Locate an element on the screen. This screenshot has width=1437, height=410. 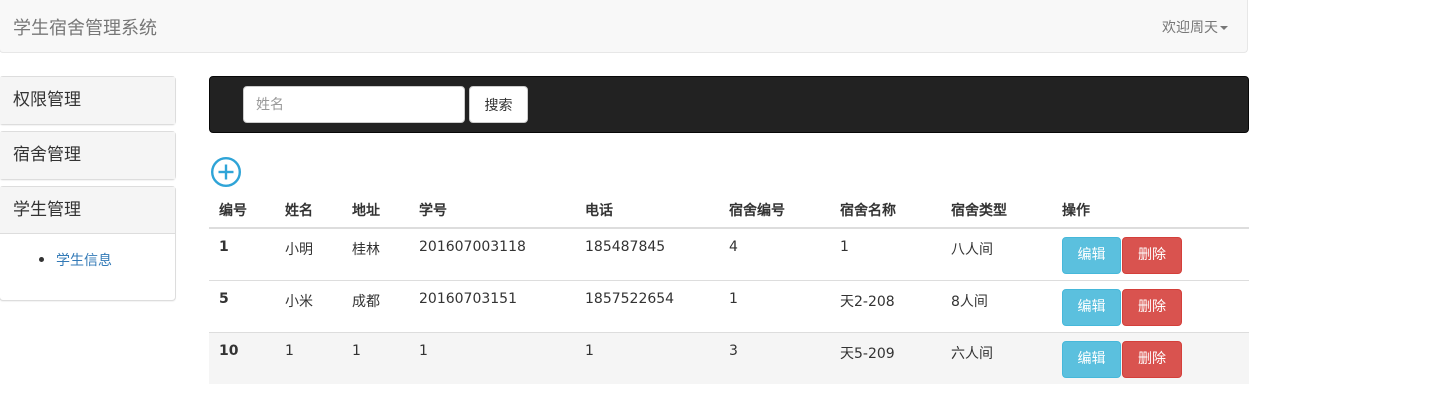
sidebar-panel-students: 学生管理 学生信息 is located at coordinates (88, 243).